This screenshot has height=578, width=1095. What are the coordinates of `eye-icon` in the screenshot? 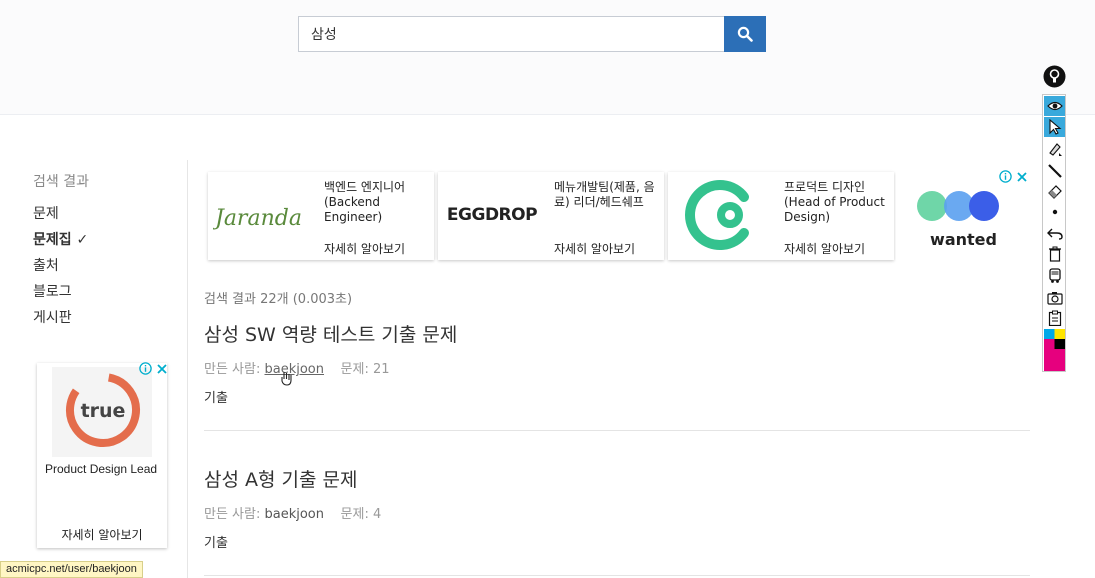 It's located at (1054, 106).